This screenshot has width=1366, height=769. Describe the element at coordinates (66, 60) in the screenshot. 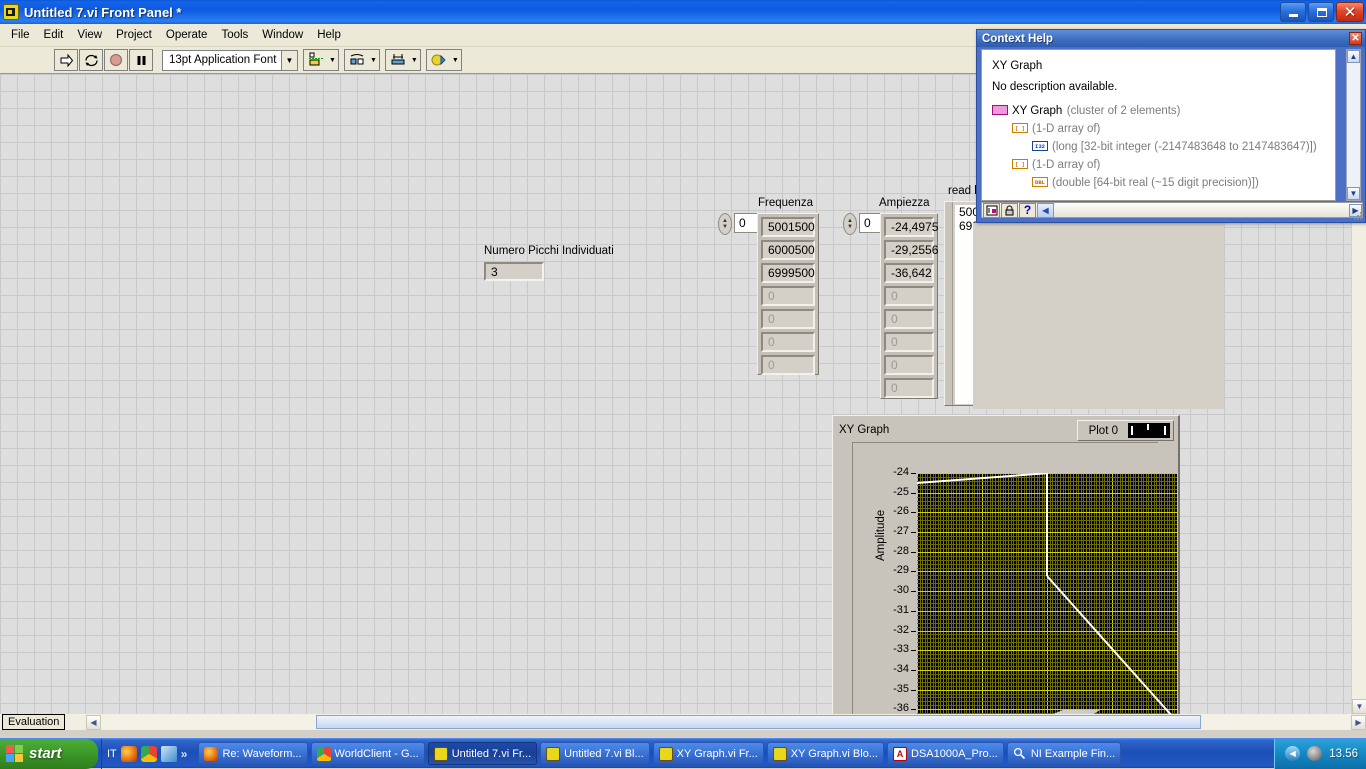

I see `run-arrow-icon` at that location.